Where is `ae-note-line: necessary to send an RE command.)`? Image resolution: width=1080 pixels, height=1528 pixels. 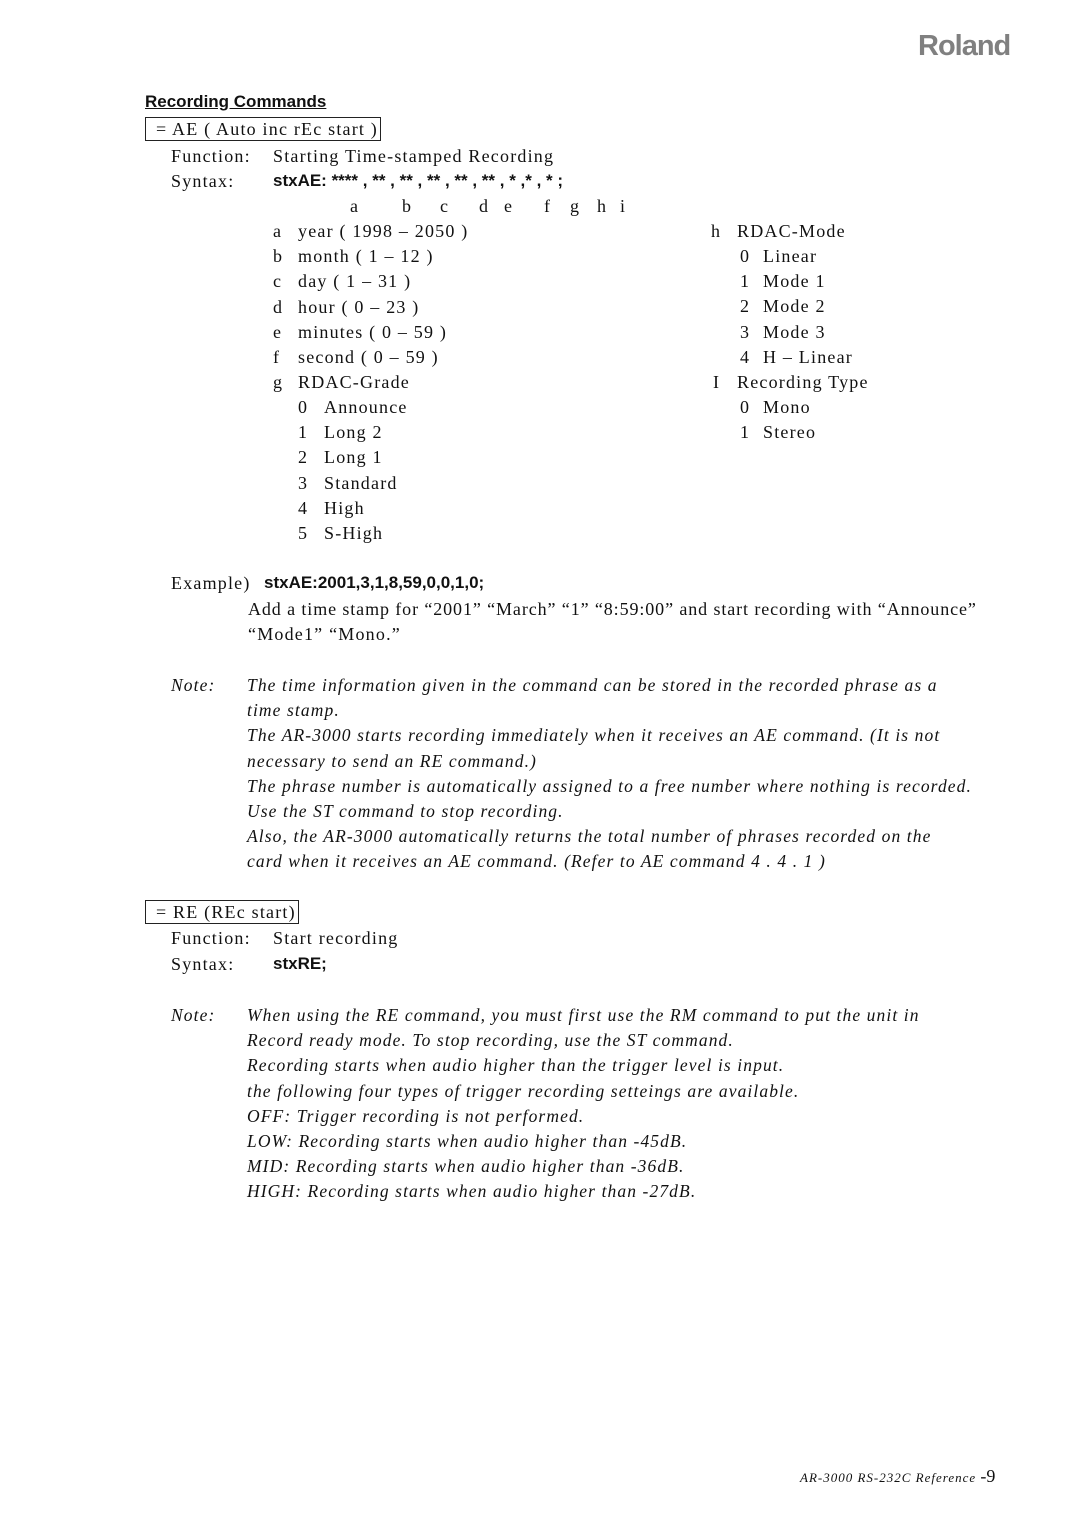 ae-note-line: necessary to send an RE command.) is located at coordinates (392, 760).